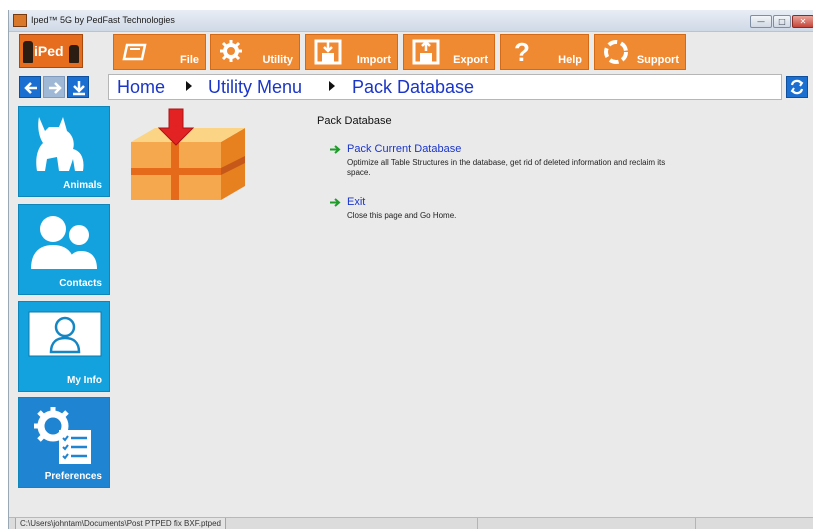 Image resolution: width=813 pixels, height=529 pixels. What do you see at coordinates (103, 20) in the screenshot?
I see `window-title: Iped™ 5G by PedFast Technologies` at bounding box center [103, 20].